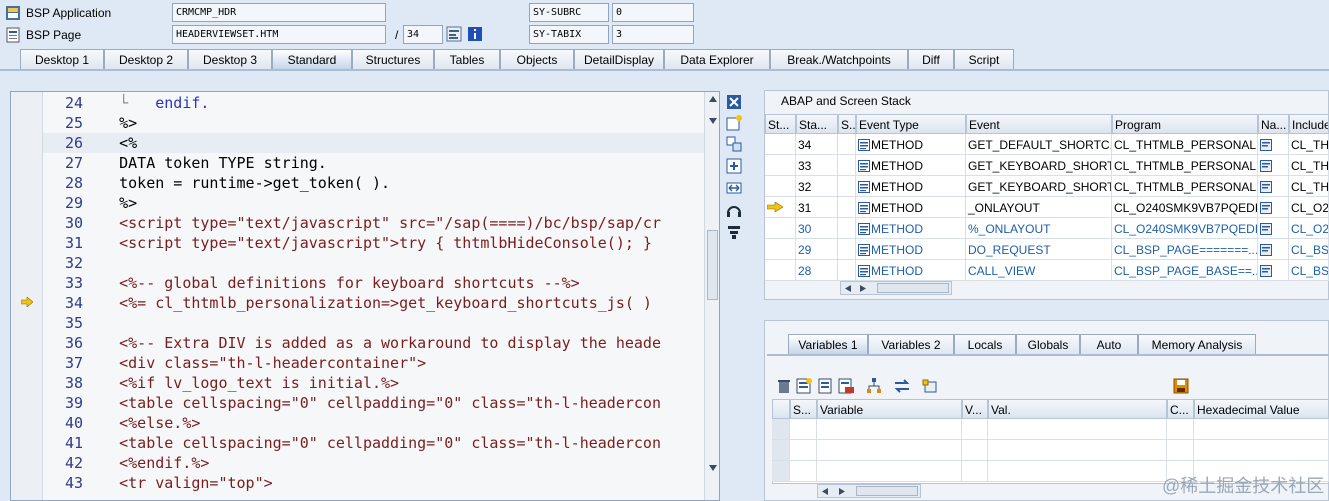 Image resolution: width=1329 pixels, height=501 pixels. What do you see at coordinates (653, 34) in the screenshot?
I see `sy-tabix-field: 3` at bounding box center [653, 34].